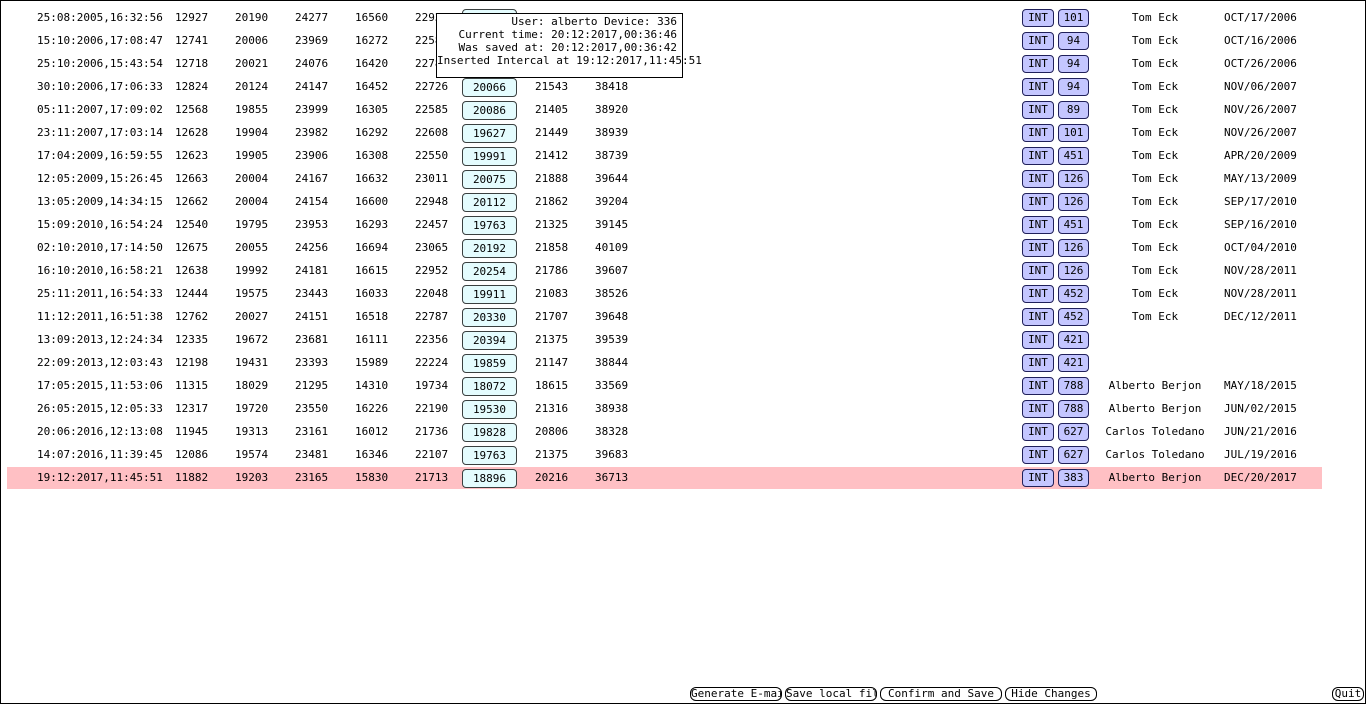 This screenshot has height=704, width=1366. Describe the element at coordinates (612, 132) in the screenshot. I see `row-value-8: 38939` at that location.